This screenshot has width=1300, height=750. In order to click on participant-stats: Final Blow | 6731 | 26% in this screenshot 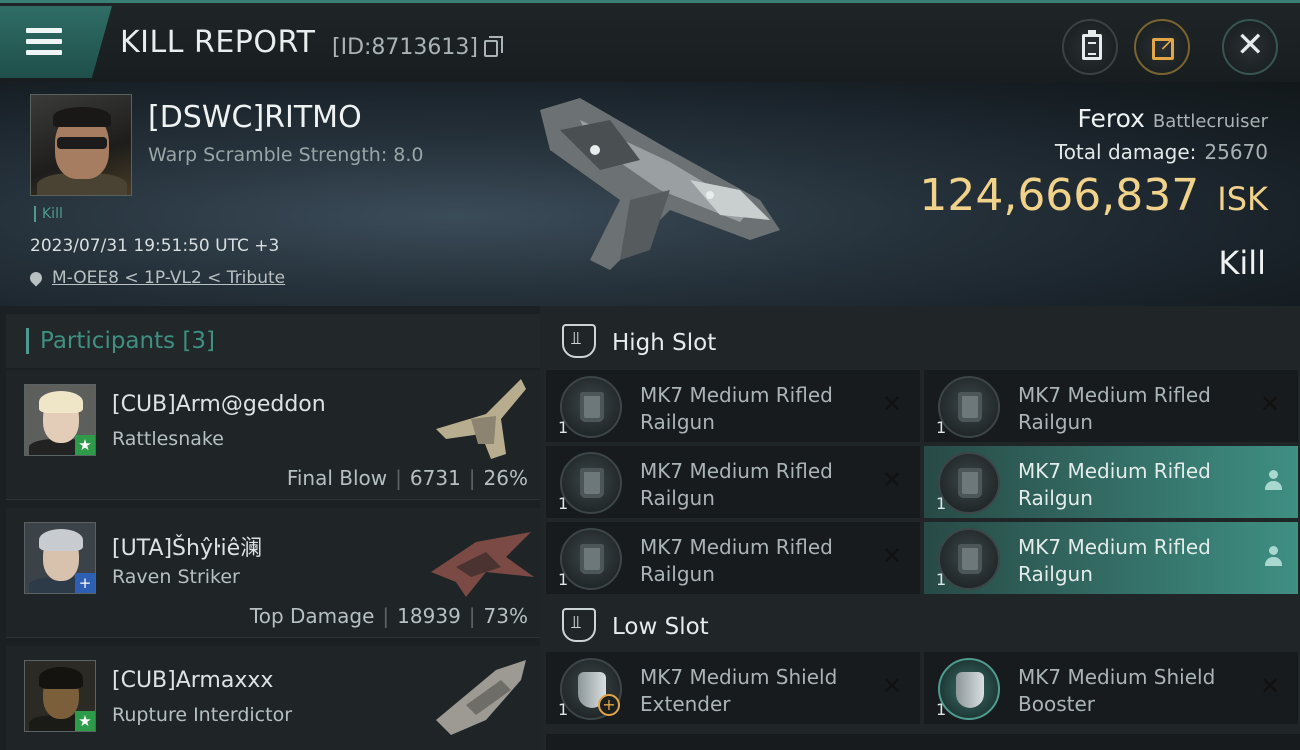, I will do `click(407, 478)`.